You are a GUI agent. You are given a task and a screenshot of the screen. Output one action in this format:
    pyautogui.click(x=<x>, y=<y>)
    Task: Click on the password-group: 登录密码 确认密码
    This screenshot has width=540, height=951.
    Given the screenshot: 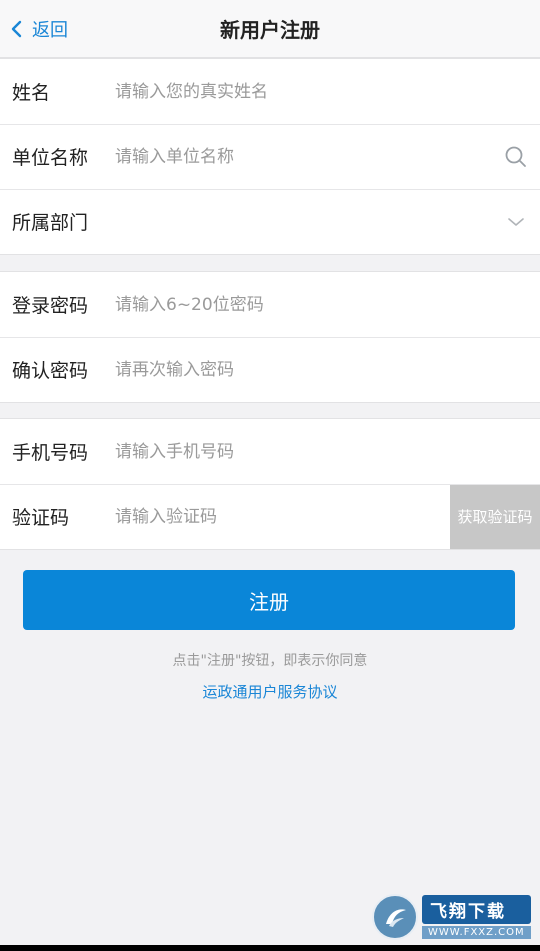 What is the action you would take?
    pyautogui.click(x=270, y=337)
    